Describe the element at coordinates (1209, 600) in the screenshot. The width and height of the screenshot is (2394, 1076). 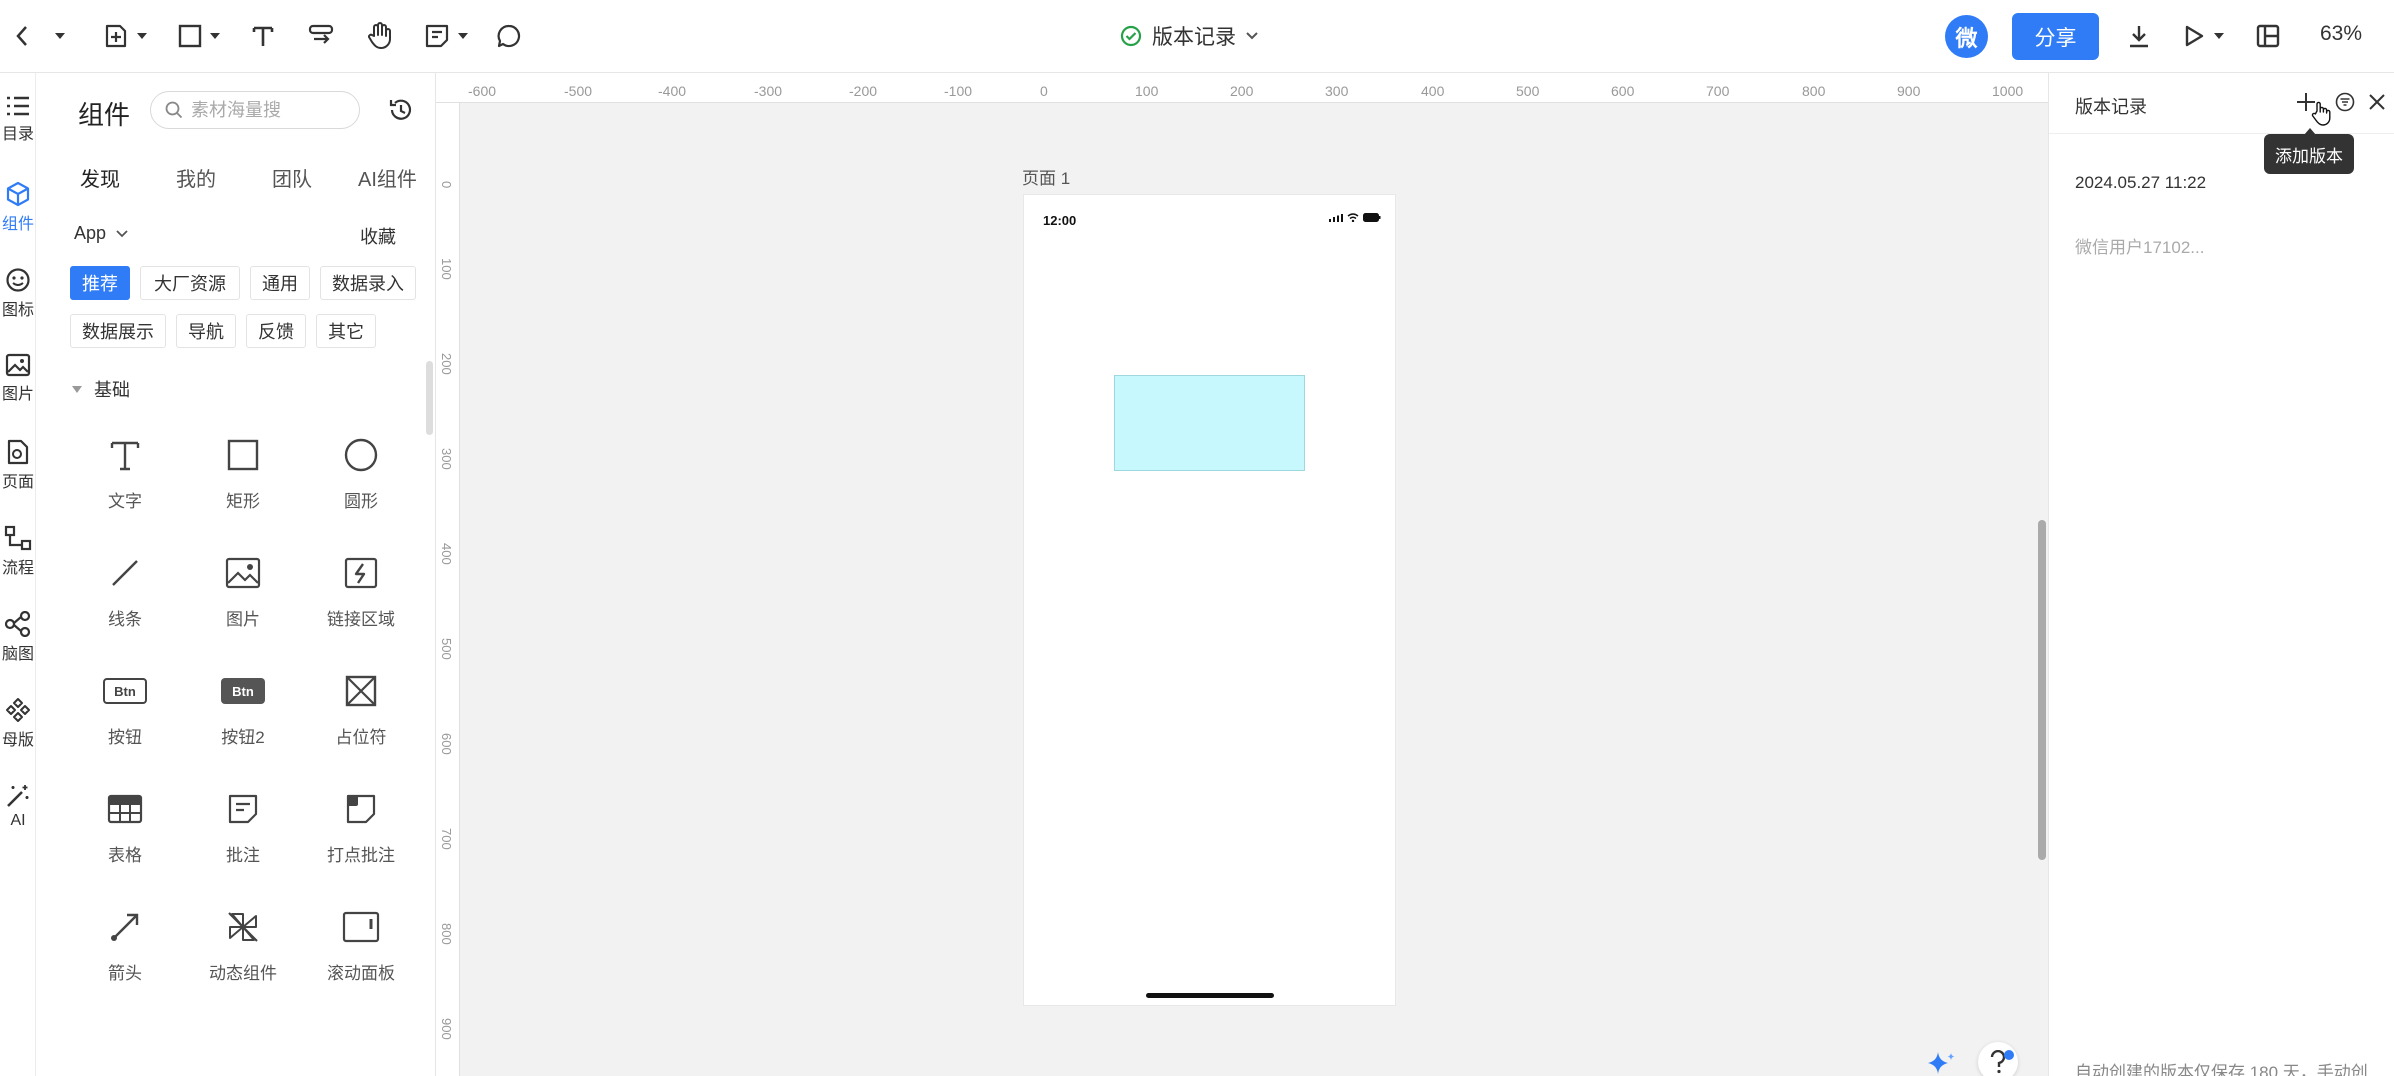
I see `phone-frame: 12:00` at that location.